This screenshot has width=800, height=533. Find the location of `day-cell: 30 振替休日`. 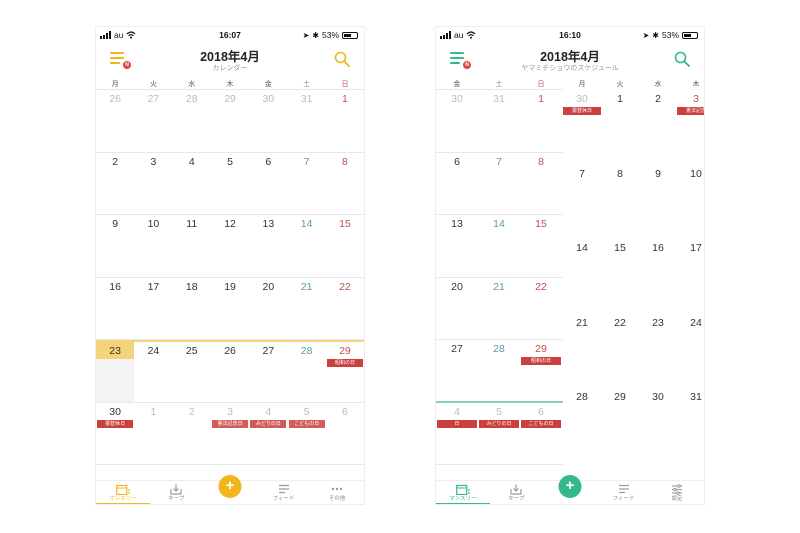

day-cell: 30 振替休日 is located at coordinates (115, 434).